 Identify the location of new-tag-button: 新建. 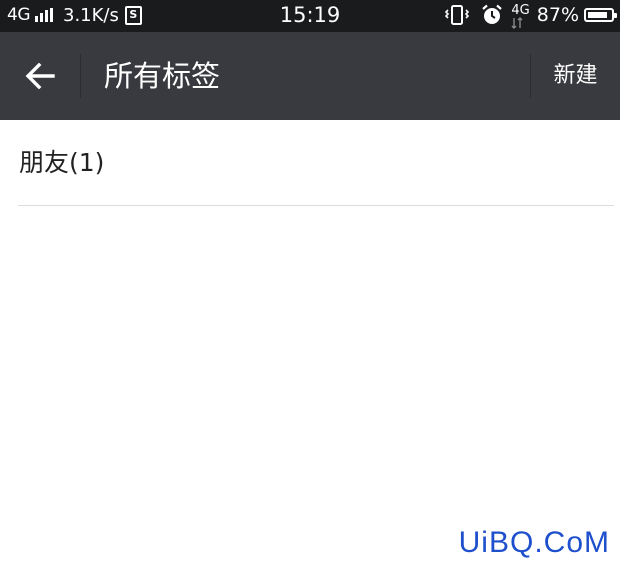
(575, 76).